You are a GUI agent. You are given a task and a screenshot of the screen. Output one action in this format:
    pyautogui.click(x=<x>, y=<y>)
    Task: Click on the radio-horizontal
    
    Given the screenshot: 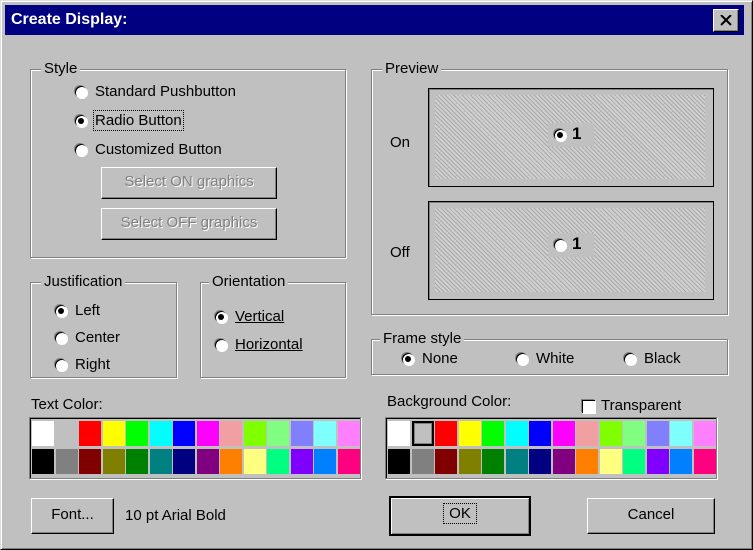 What is the action you would take?
    pyautogui.click(x=221, y=345)
    